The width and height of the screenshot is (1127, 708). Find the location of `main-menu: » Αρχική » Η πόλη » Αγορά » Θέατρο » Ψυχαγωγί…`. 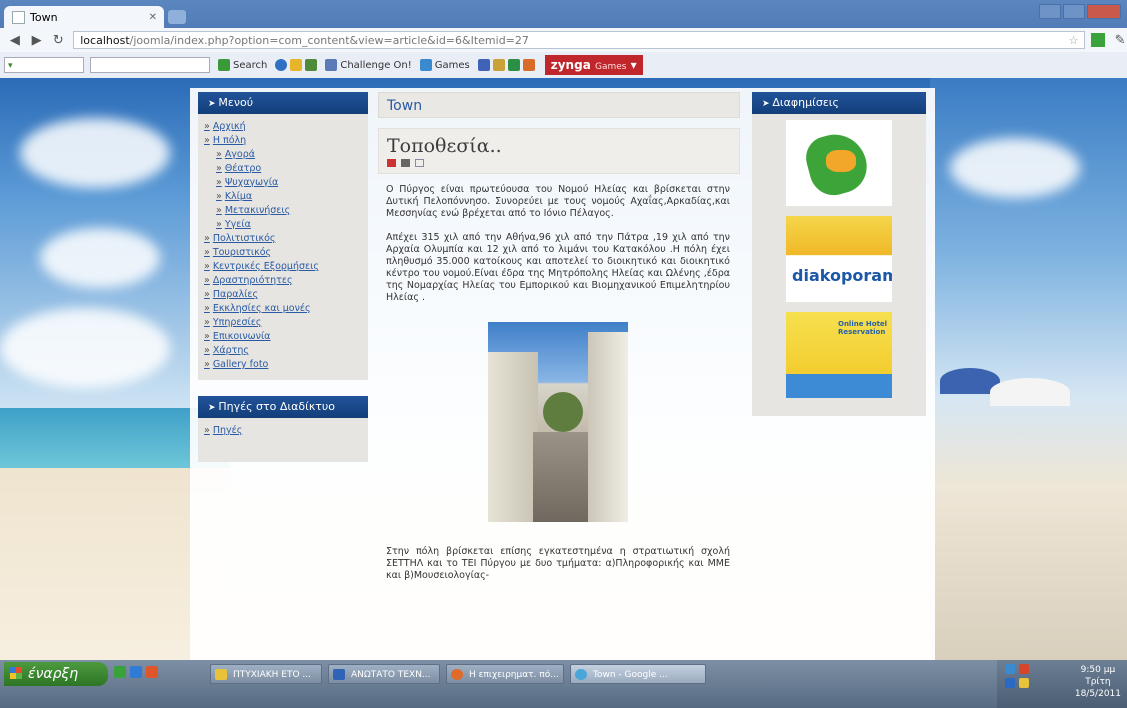

main-menu: » Αρχική » Η πόλη » Αγορά » Θέατρο » Ψυχαγωγί… is located at coordinates (283, 247).